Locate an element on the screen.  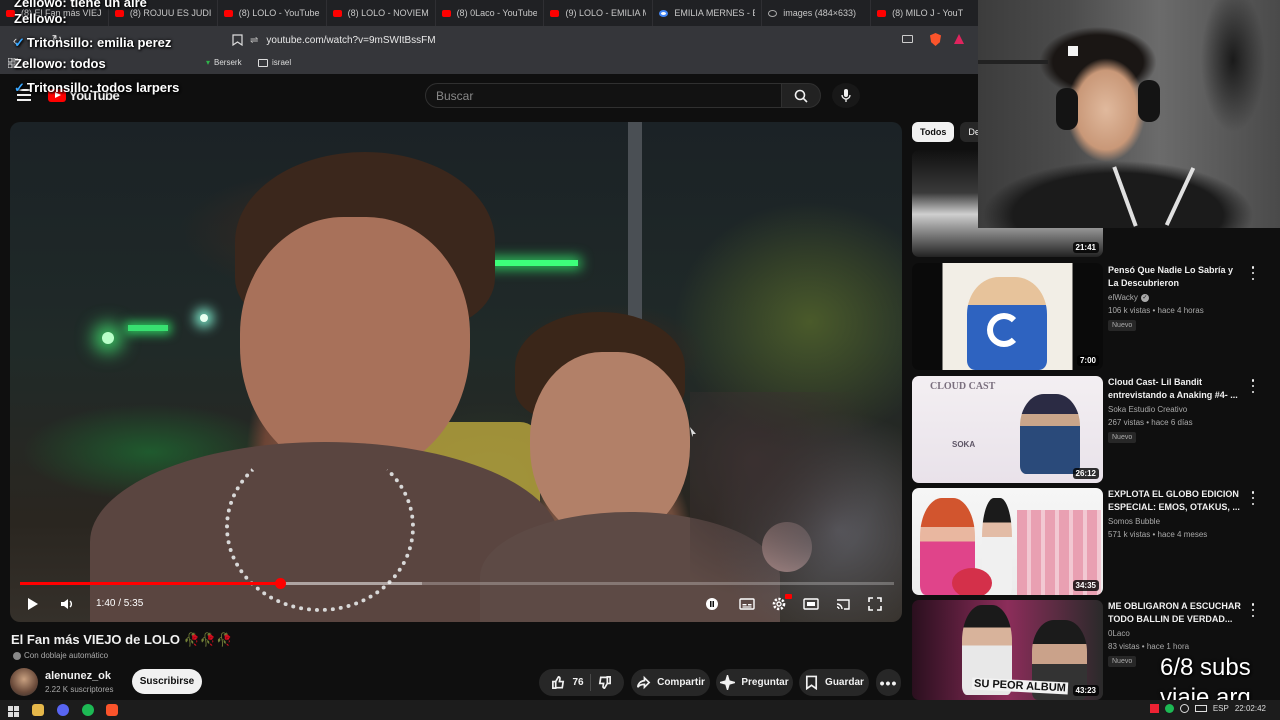
fullscreen-button is located at coordinates (875, 604).